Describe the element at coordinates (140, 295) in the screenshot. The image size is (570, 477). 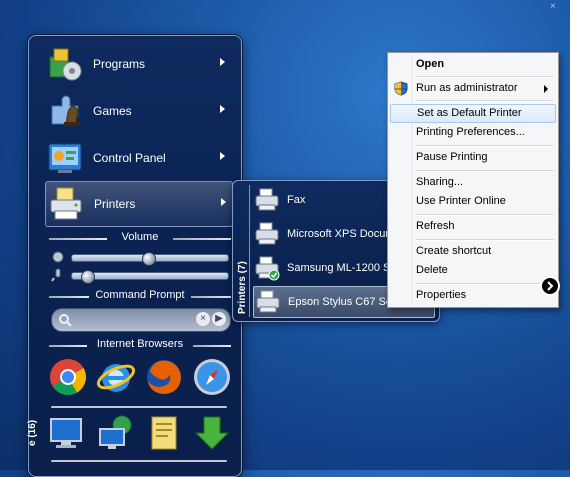
I see `command-prompt-section-title: Command Prompt` at that location.